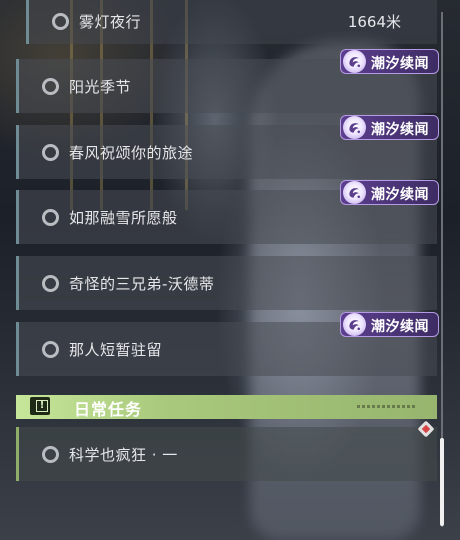 The height and width of the screenshot is (540, 460). What do you see at coordinates (108, 409) in the screenshot?
I see `section-title: 日常任务` at bounding box center [108, 409].